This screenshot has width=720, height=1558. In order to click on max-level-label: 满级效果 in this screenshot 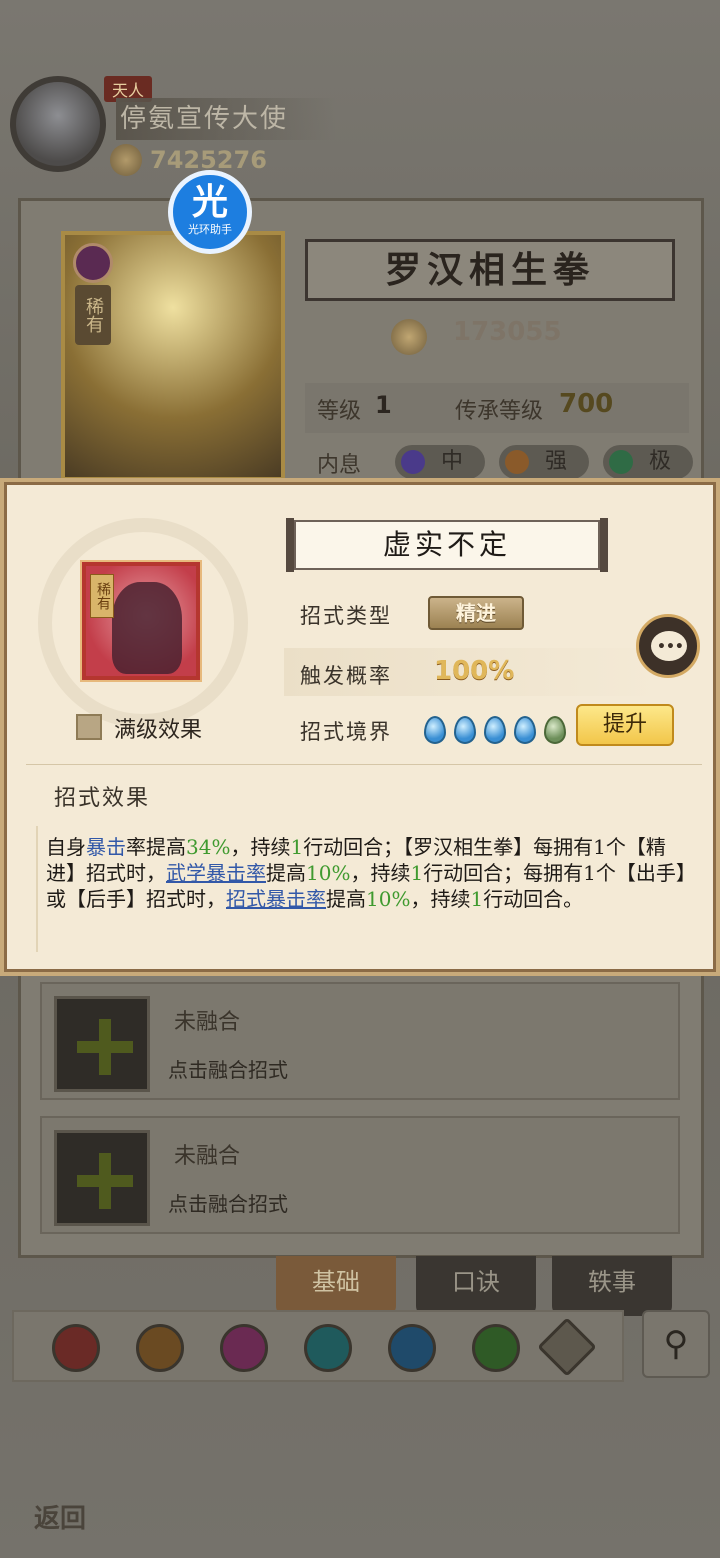, I will do `click(158, 730)`.